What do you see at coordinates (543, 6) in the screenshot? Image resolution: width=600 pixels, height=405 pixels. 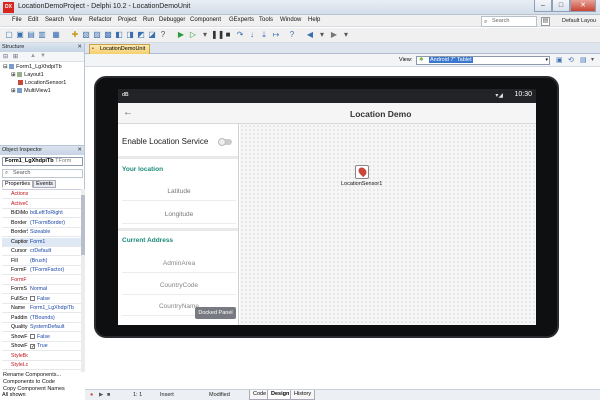 I see `minimize-button: –` at bounding box center [543, 6].